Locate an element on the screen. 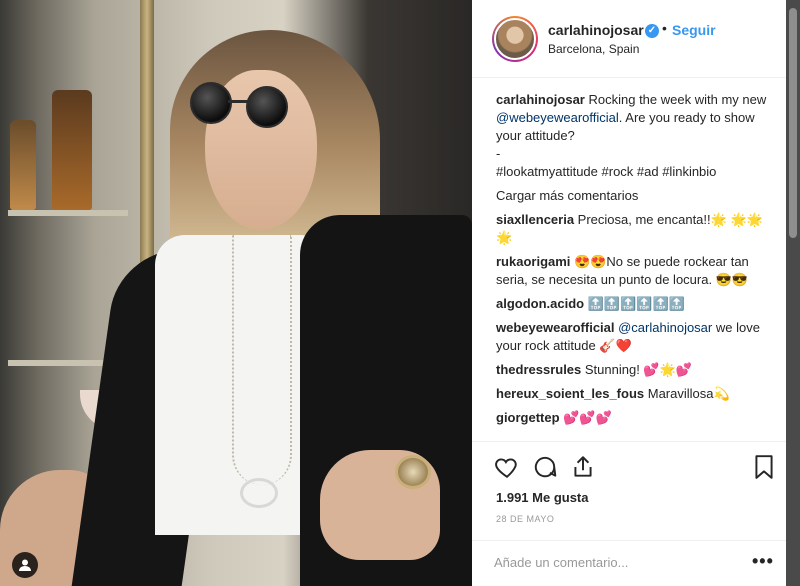 This screenshot has height=586, width=800. comment-icon is located at coordinates (546, 468).